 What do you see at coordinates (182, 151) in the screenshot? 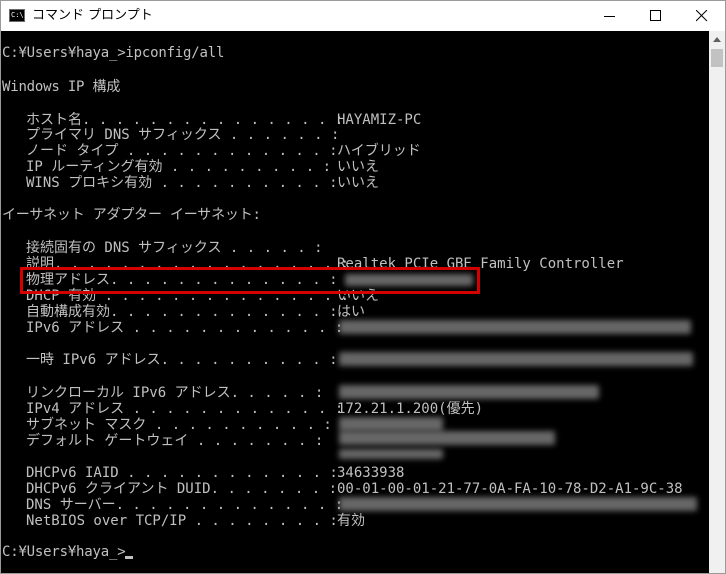
I see `node-type-label: ノード タイプ . . . . . . . . . . . . :` at bounding box center [182, 151].